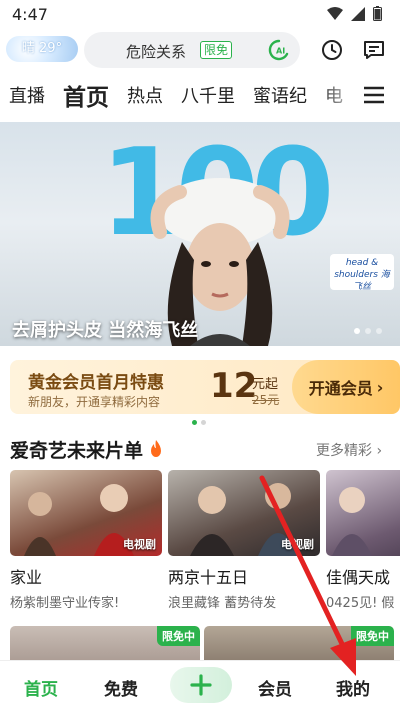 This screenshot has height=711, width=400. I want to click on plus-icon, so click(201, 685).